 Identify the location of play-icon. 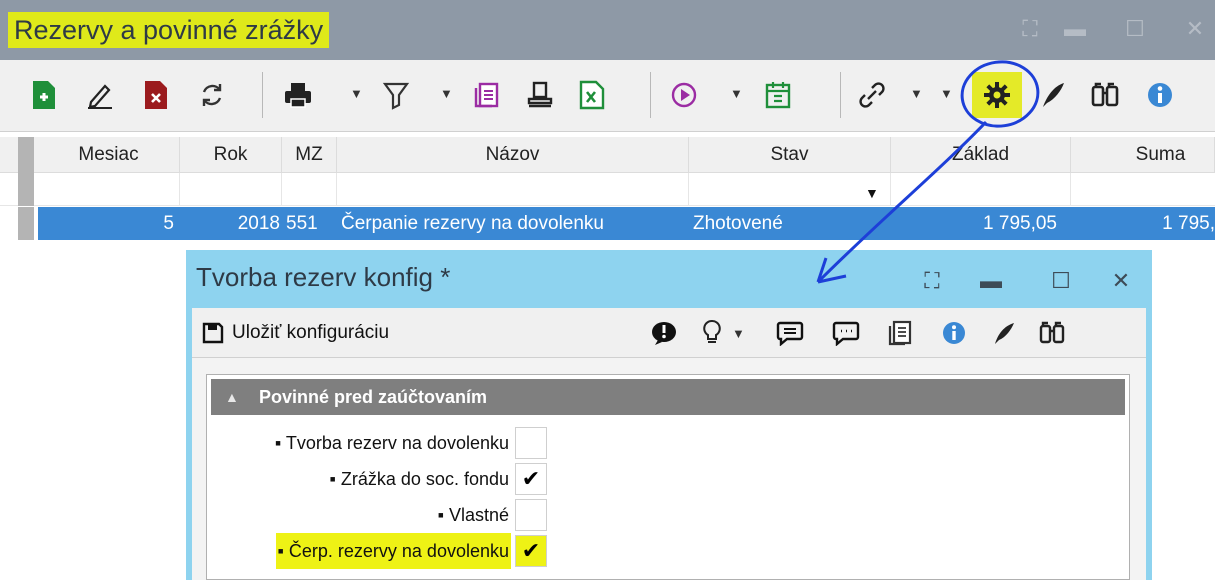
(684, 95).